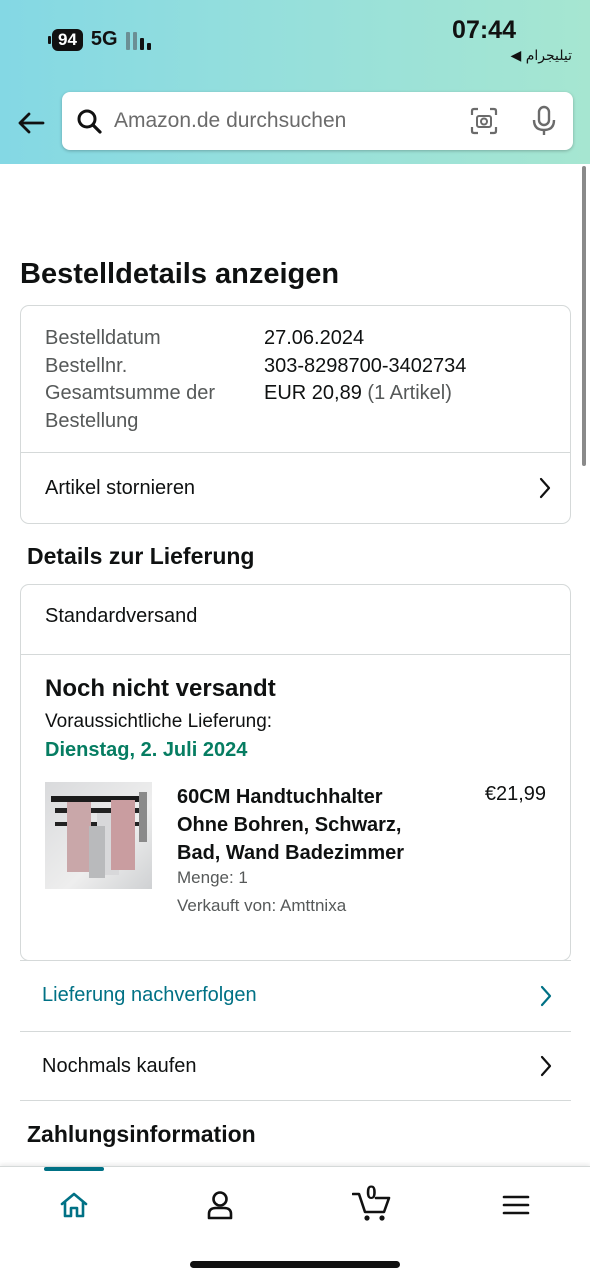 This screenshot has height=1280, width=590. Describe the element at coordinates (130, 393) in the screenshot. I see `order-total-label-line1: Gesamtsumme der` at that location.